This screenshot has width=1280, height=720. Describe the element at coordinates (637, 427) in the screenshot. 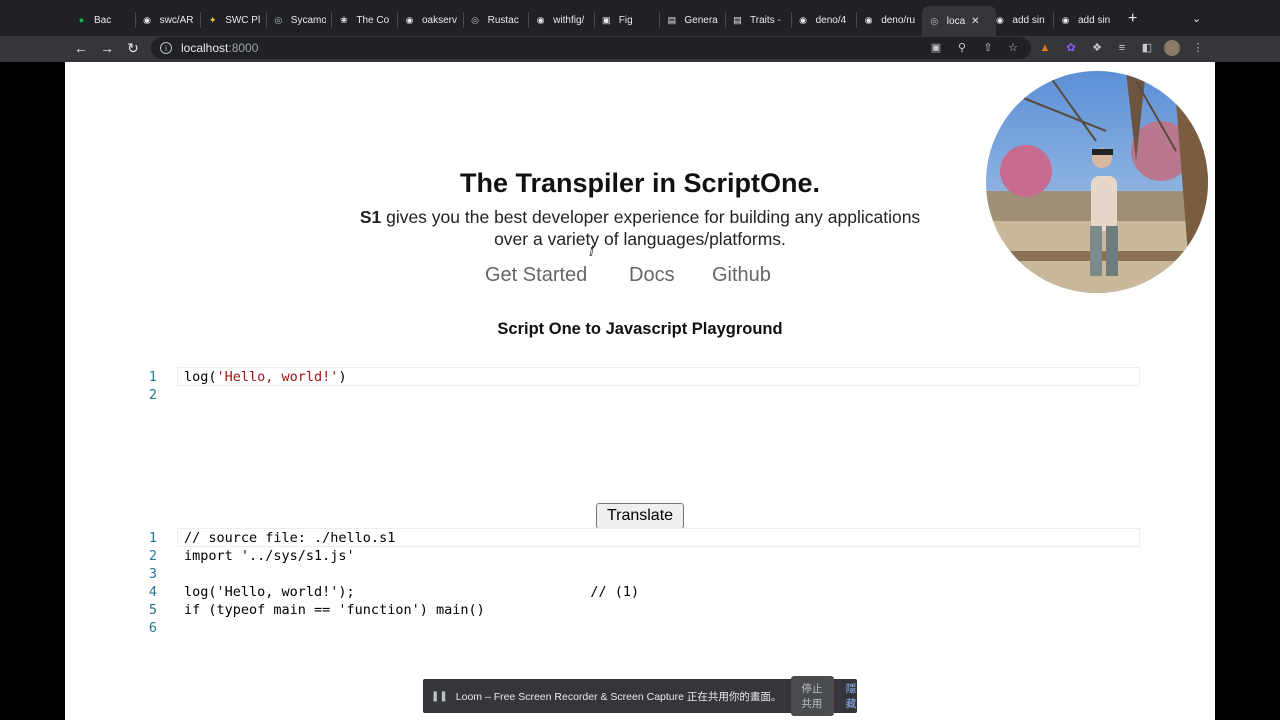

I see `source-editor: 1 log('Hello, world!') 2` at that location.